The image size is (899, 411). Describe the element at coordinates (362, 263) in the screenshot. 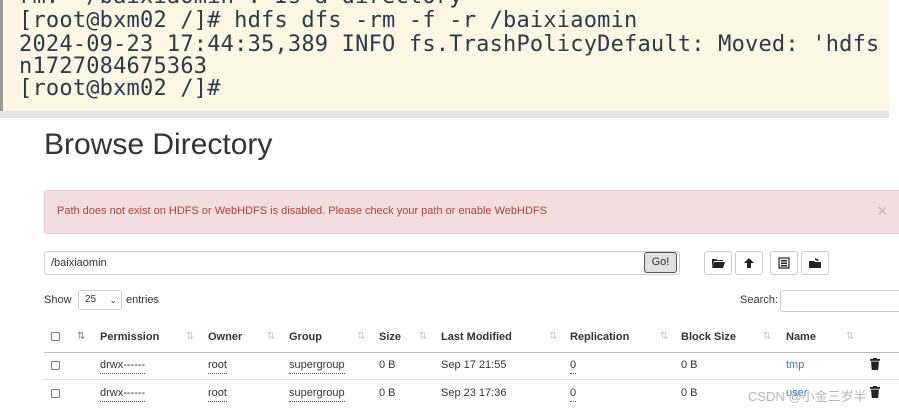

I see `path-input: /baixiaomin` at that location.